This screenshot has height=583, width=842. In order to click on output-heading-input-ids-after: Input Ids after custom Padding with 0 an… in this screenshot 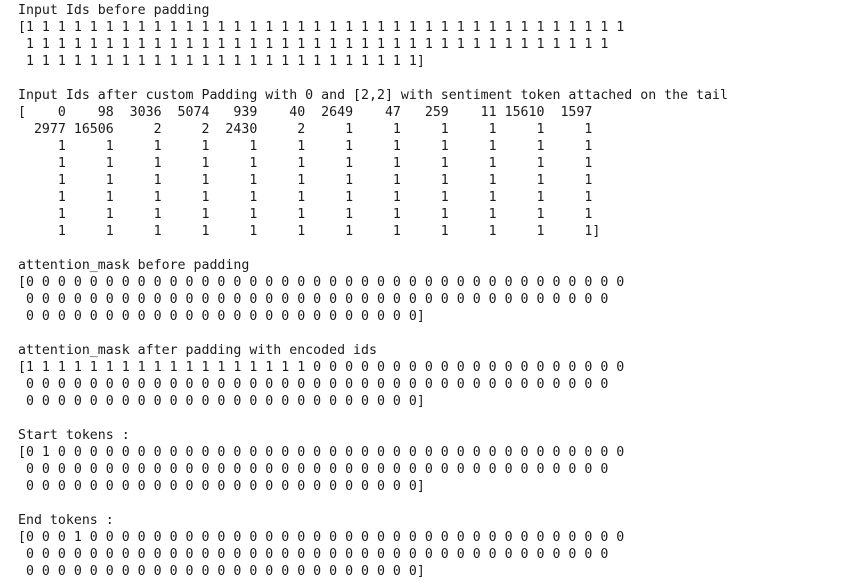, I will do `click(373, 95)`.